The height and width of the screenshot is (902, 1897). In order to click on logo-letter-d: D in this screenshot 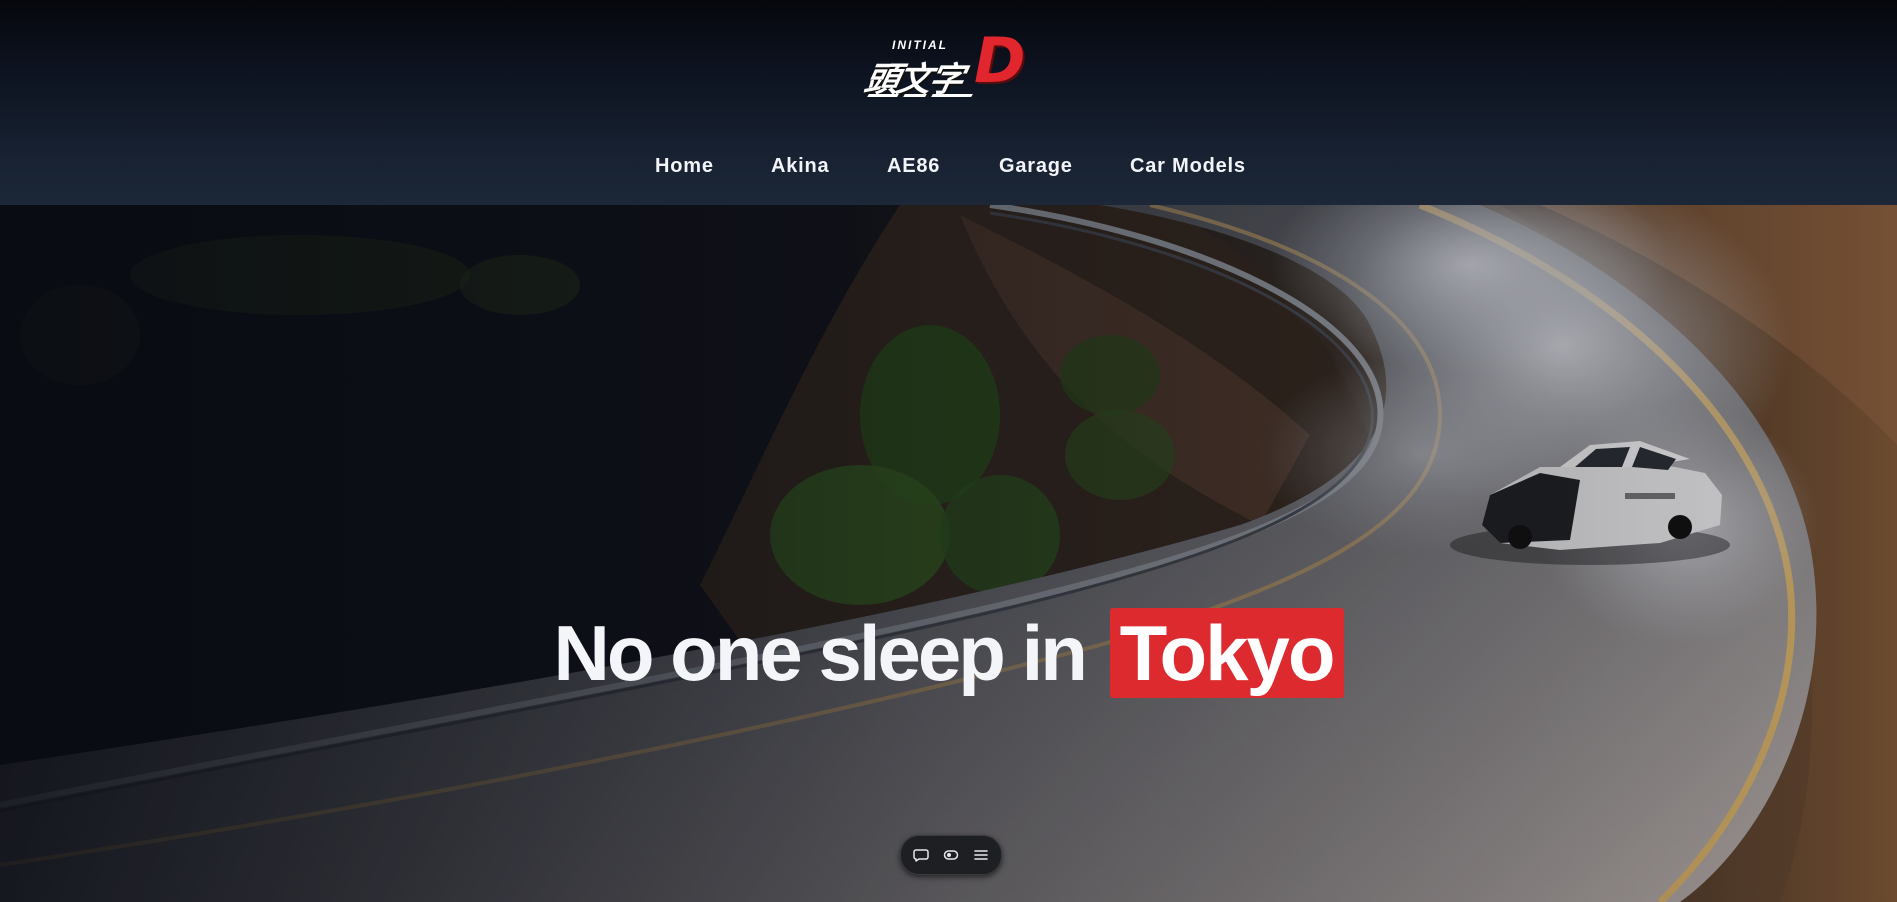, I will do `click(1000, 60)`.